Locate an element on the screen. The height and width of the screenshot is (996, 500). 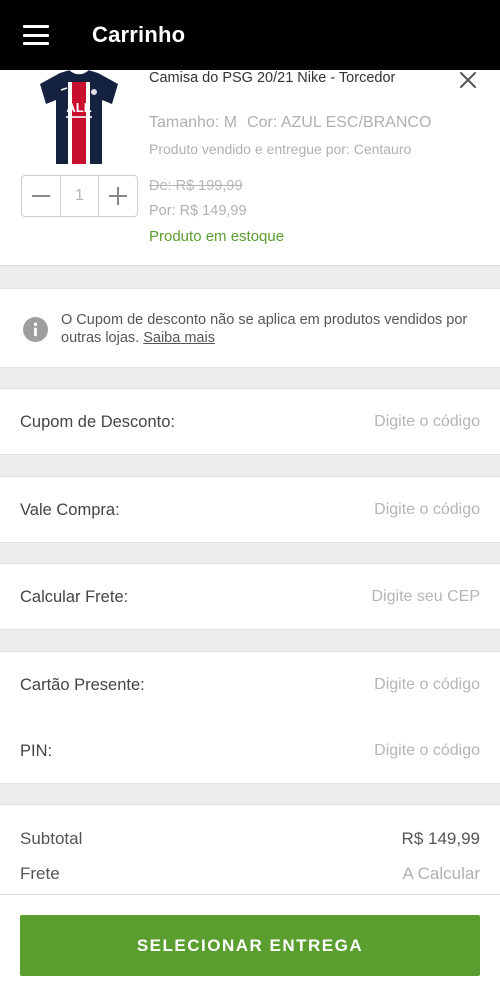
minus-icon is located at coordinates (41, 196).